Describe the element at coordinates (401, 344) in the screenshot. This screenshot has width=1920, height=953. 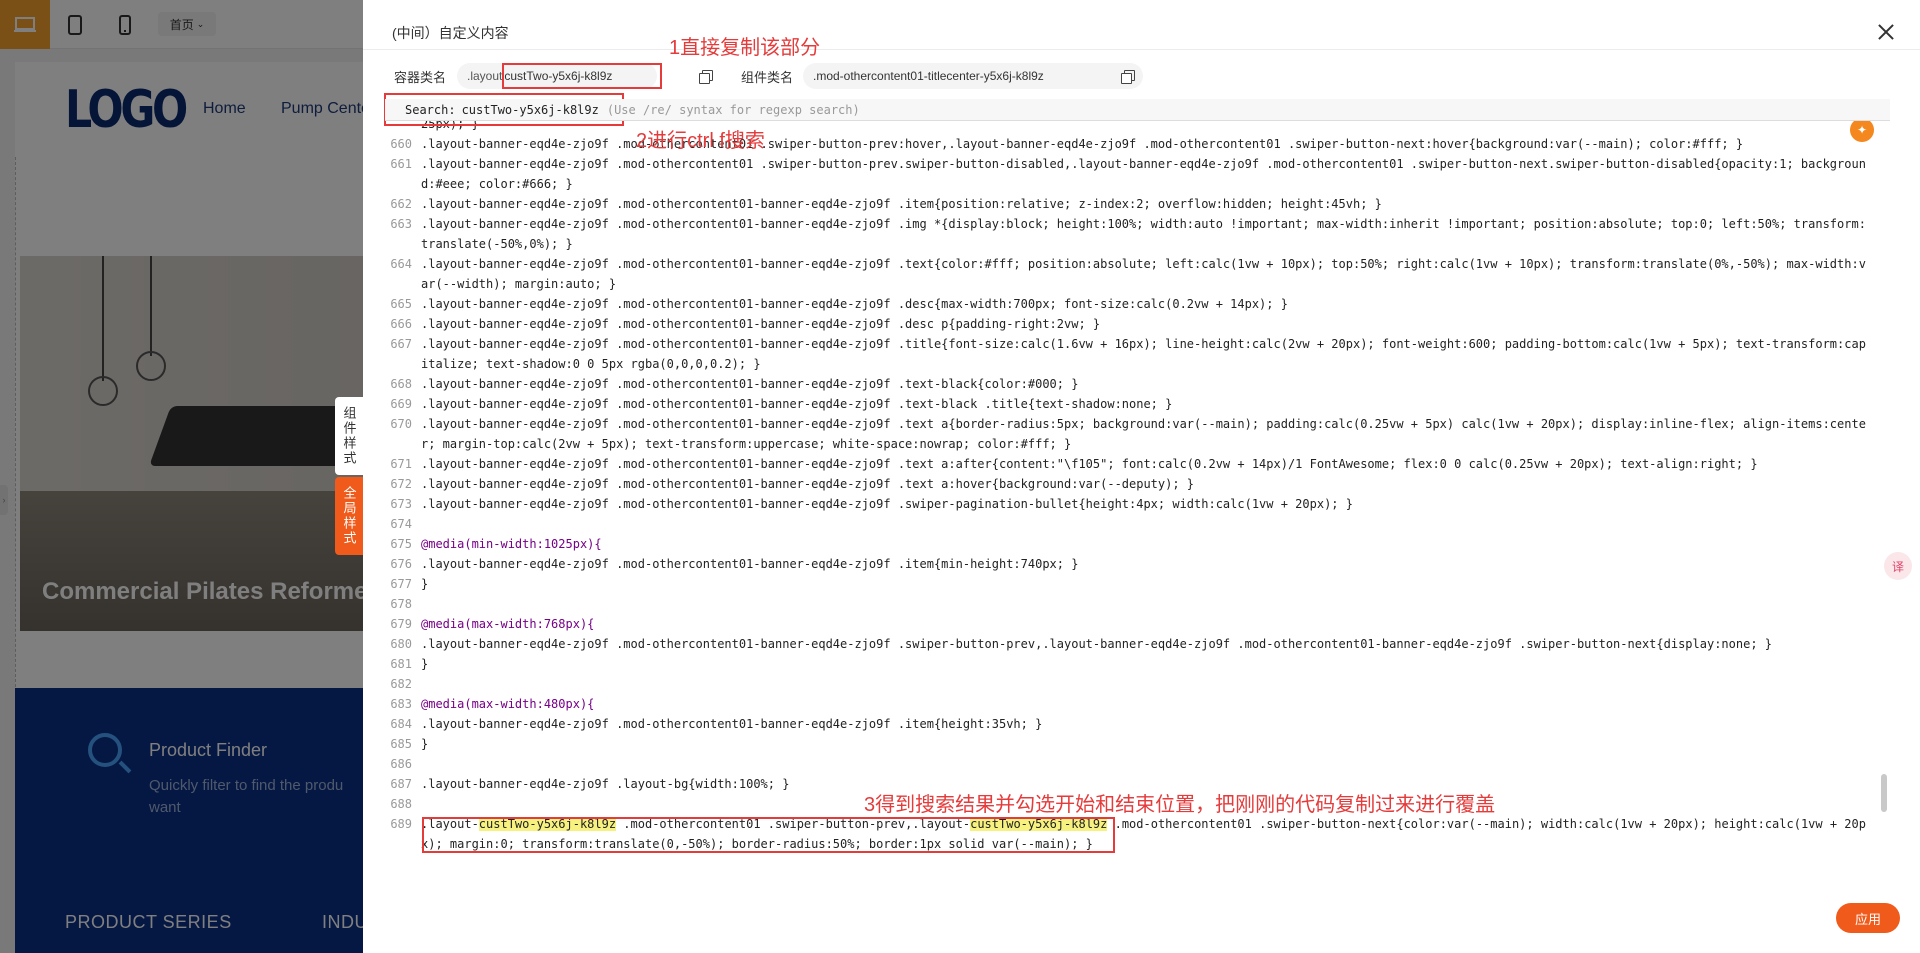
I see `line-number: 667` at that location.